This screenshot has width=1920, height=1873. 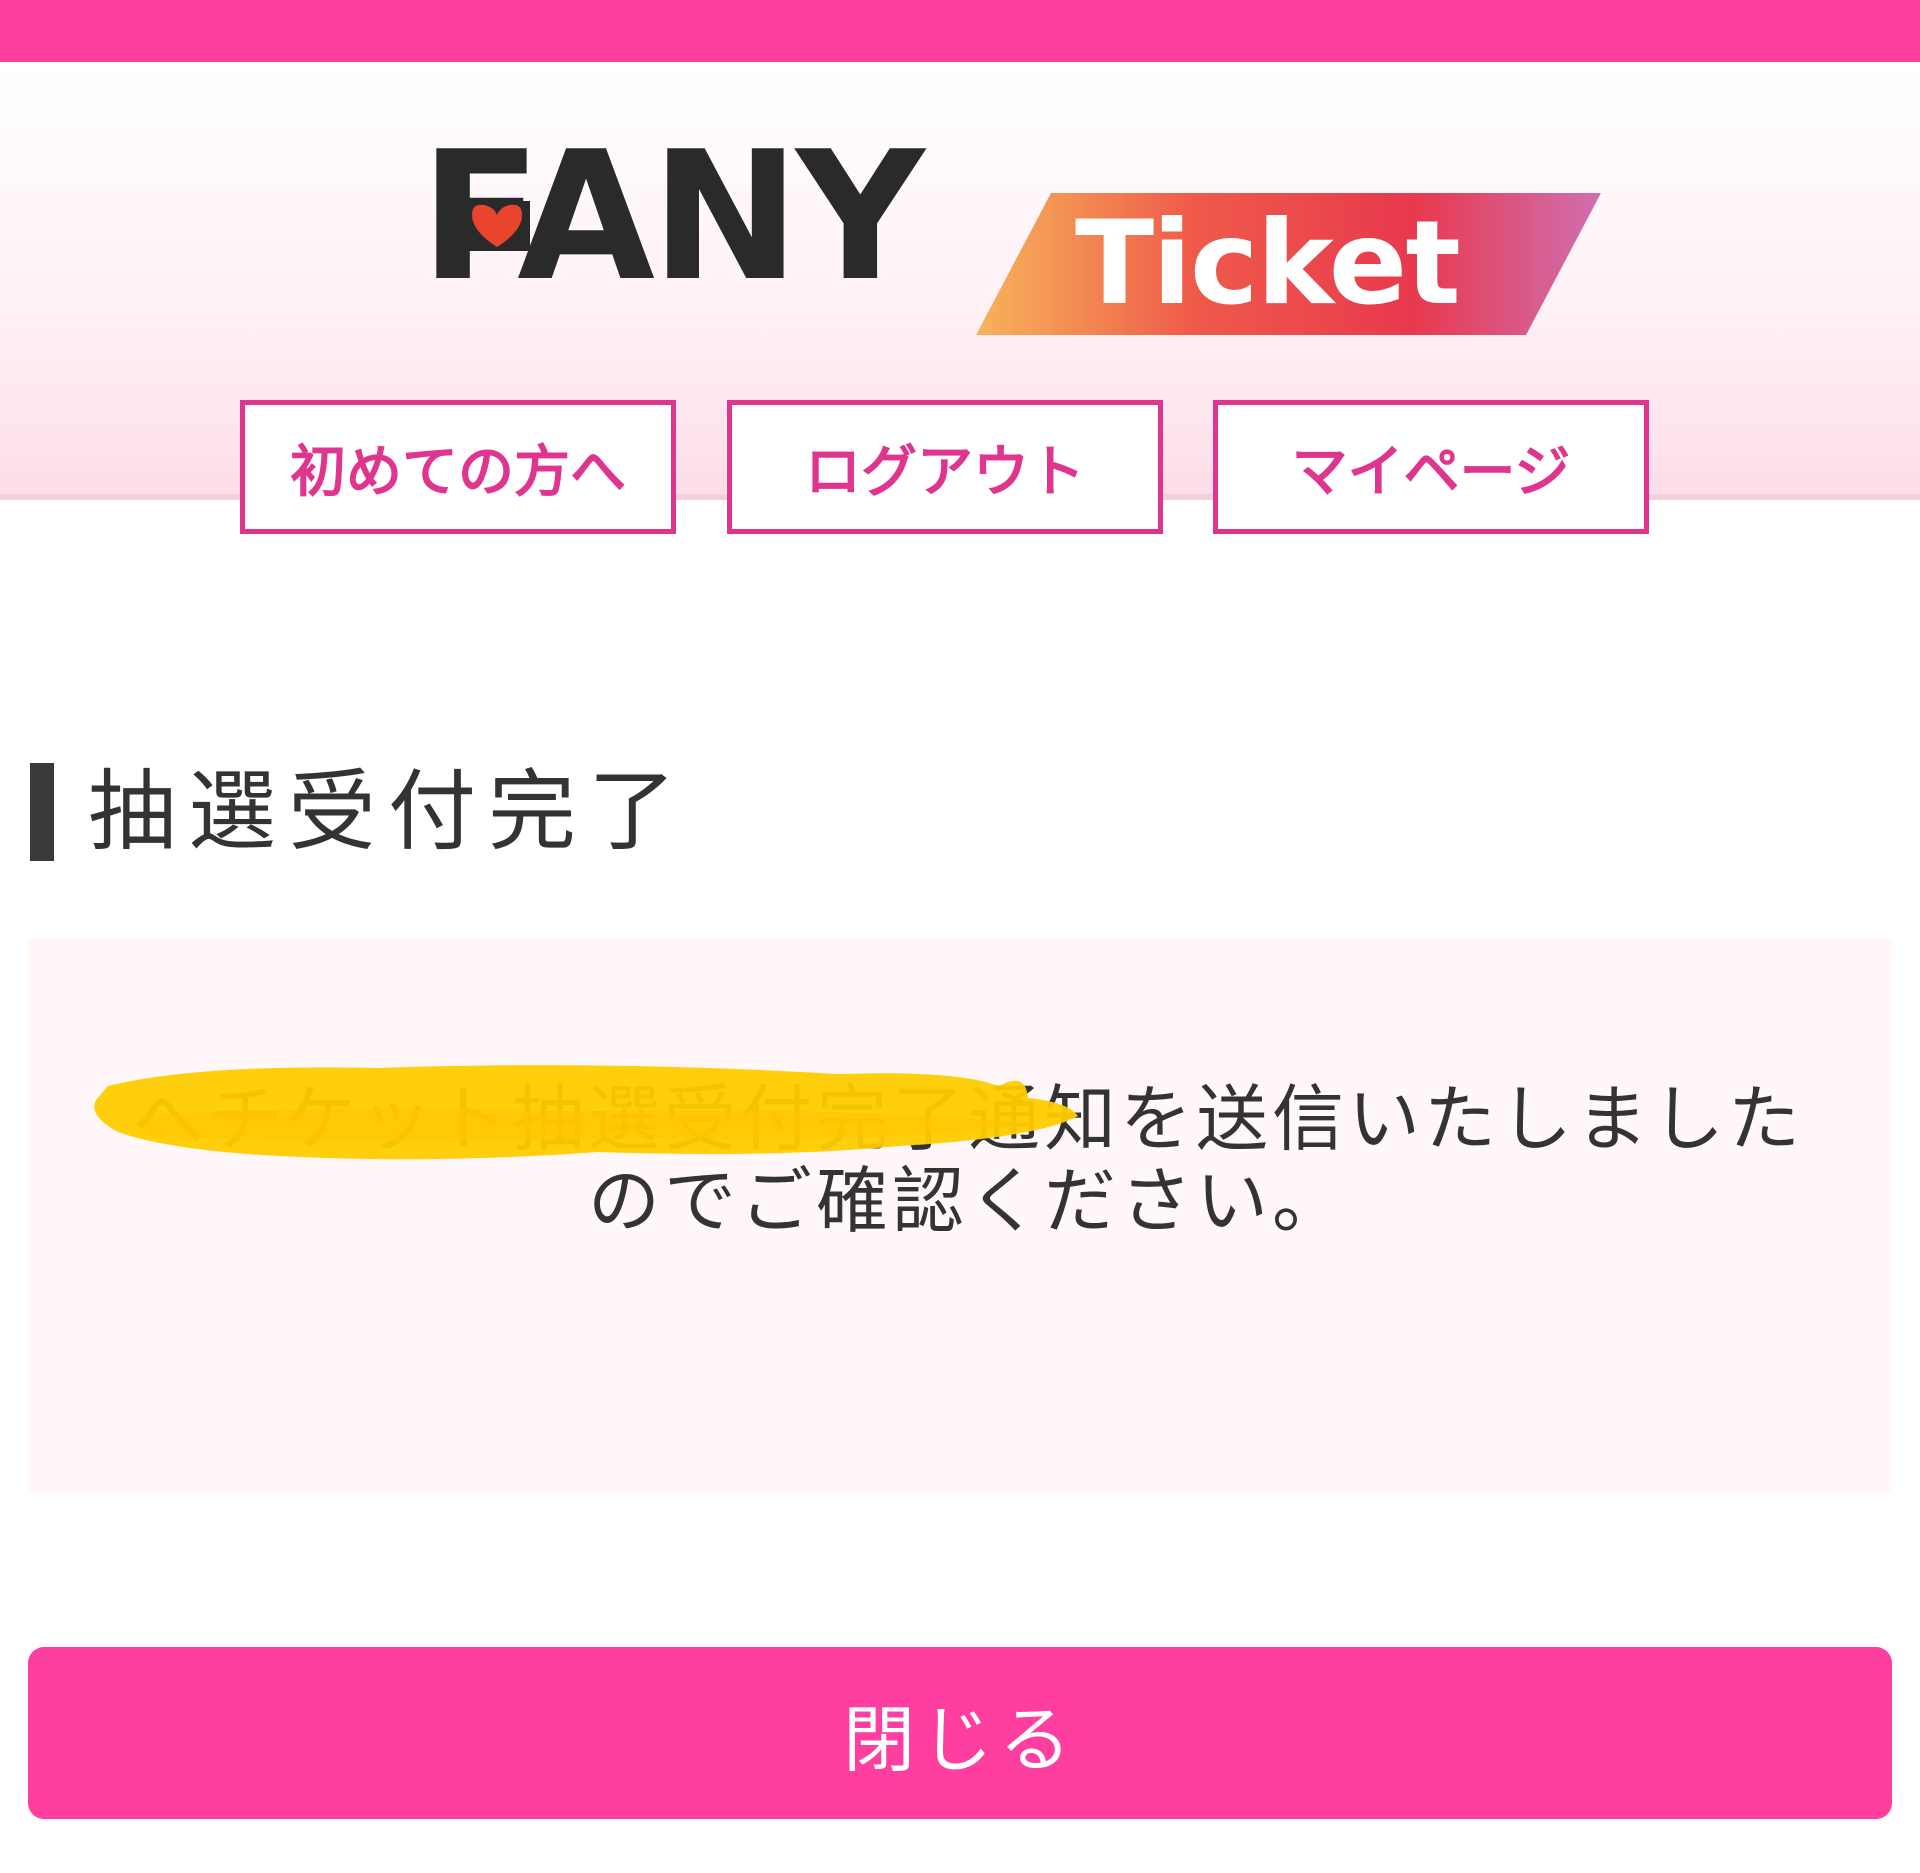 What do you see at coordinates (1268, 263) in the screenshot?
I see `logo-product-text: Ticket` at bounding box center [1268, 263].